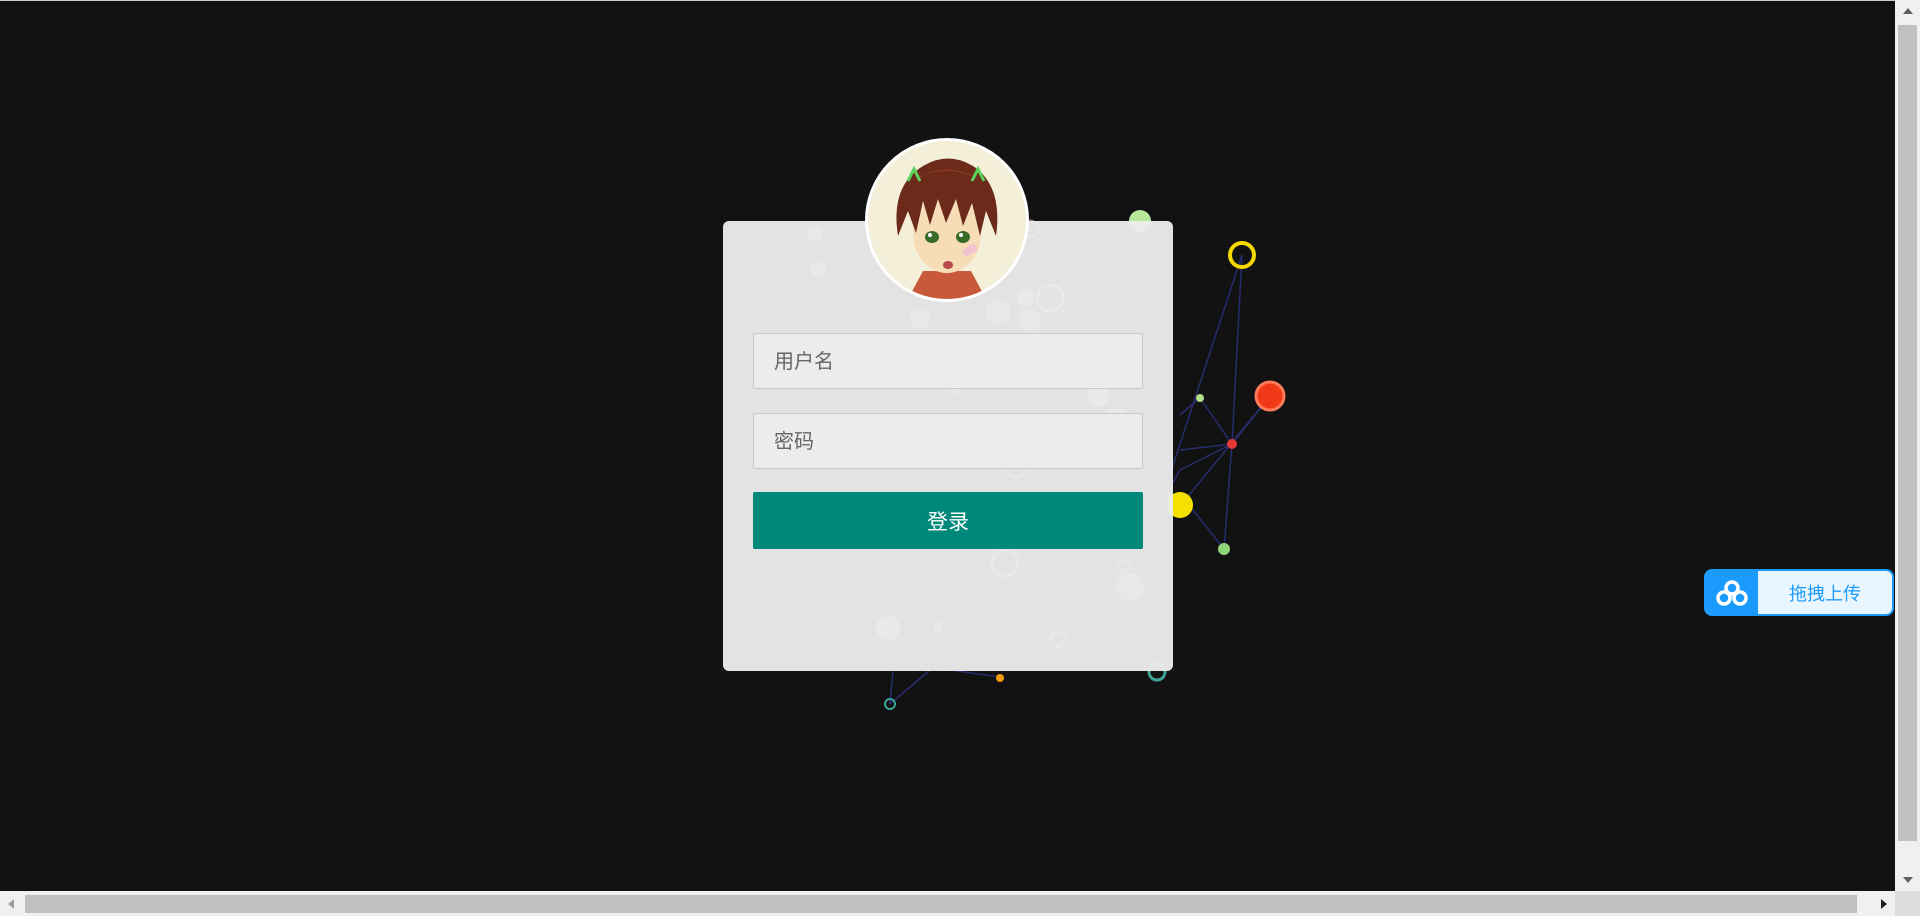 The image size is (1920, 916). What do you see at coordinates (1907, 903) in the screenshot?
I see `scrollbar-corner` at bounding box center [1907, 903].